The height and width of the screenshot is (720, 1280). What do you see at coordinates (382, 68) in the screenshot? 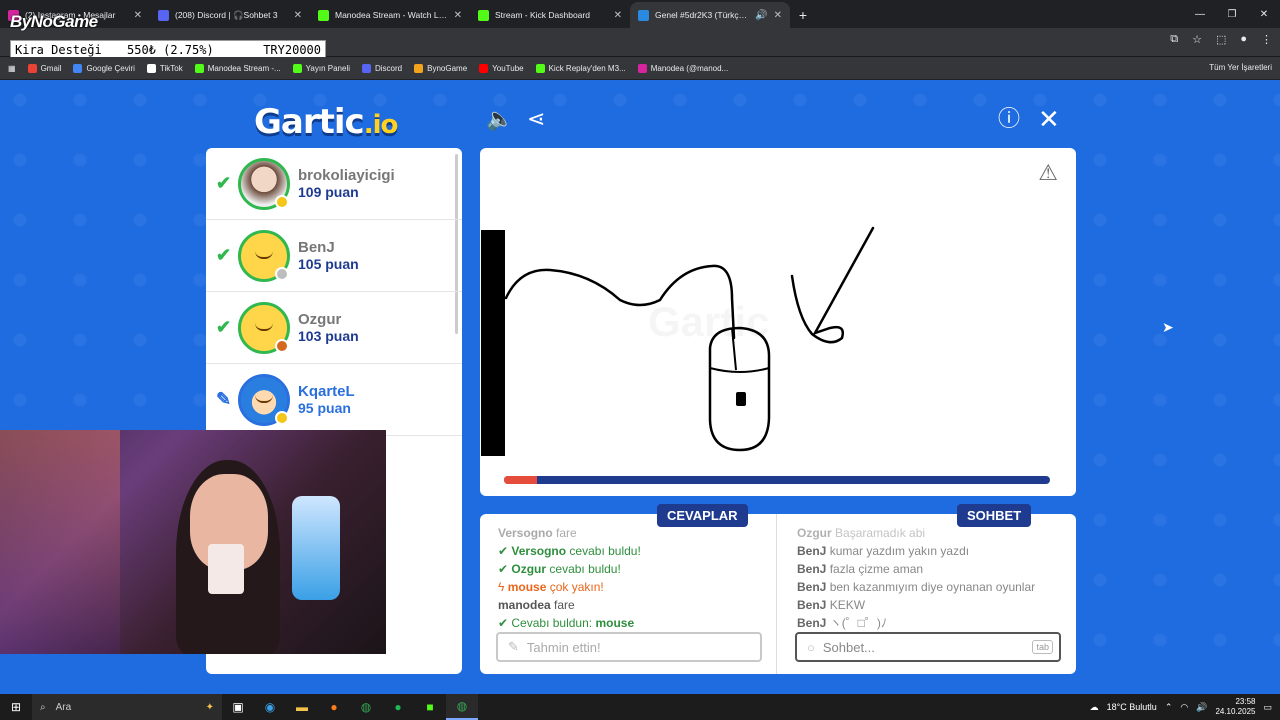
I see `bookmark: Discord` at bounding box center [382, 68].